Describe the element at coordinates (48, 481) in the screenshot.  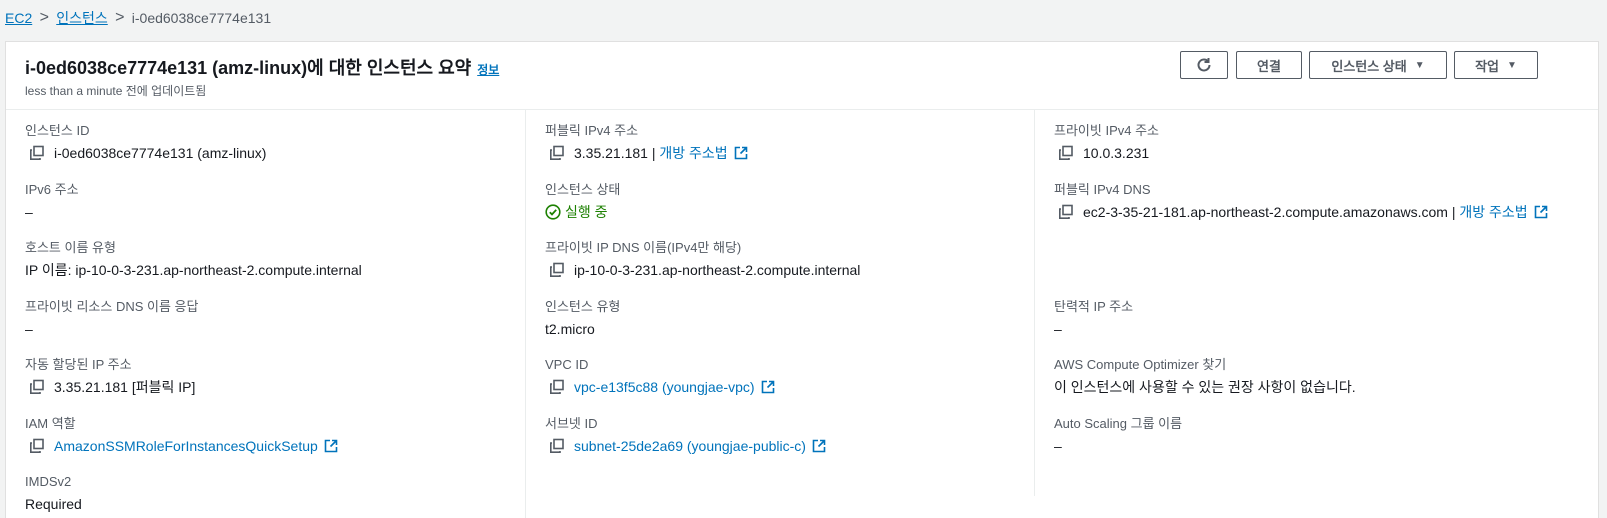
I see `field-label: IMDSv2` at that location.